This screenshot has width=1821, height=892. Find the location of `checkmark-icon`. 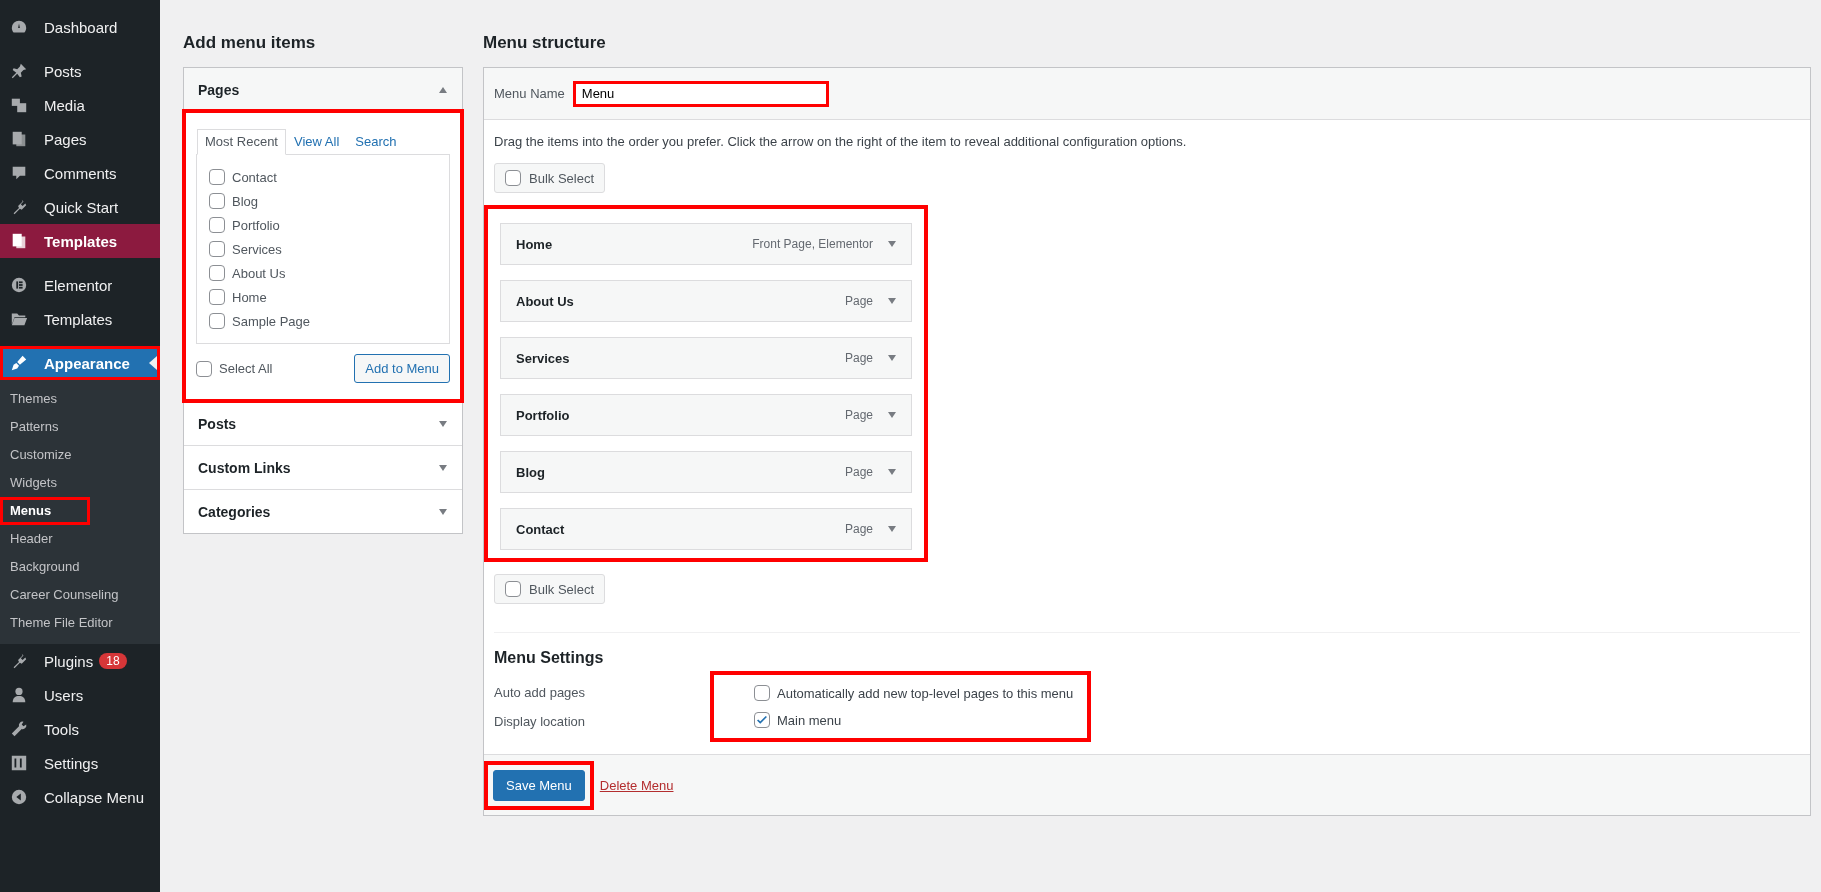

checkmark-icon is located at coordinates (762, 720).